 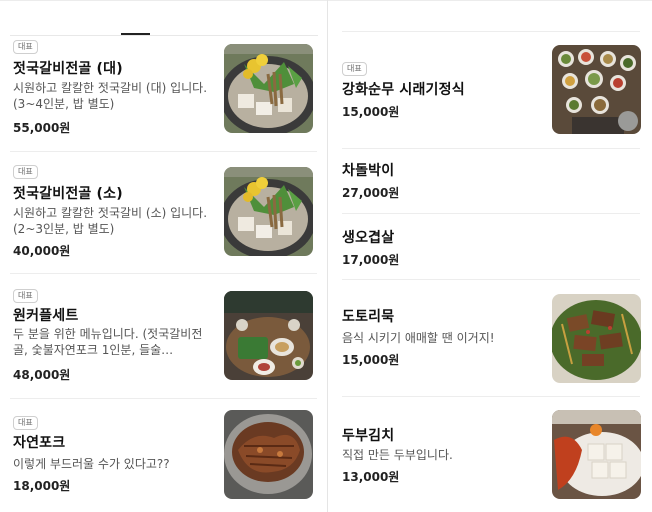 I want to click on menu-item: 대표 강화순무 시래기정식 15,000원, so click(x=490, y=91).